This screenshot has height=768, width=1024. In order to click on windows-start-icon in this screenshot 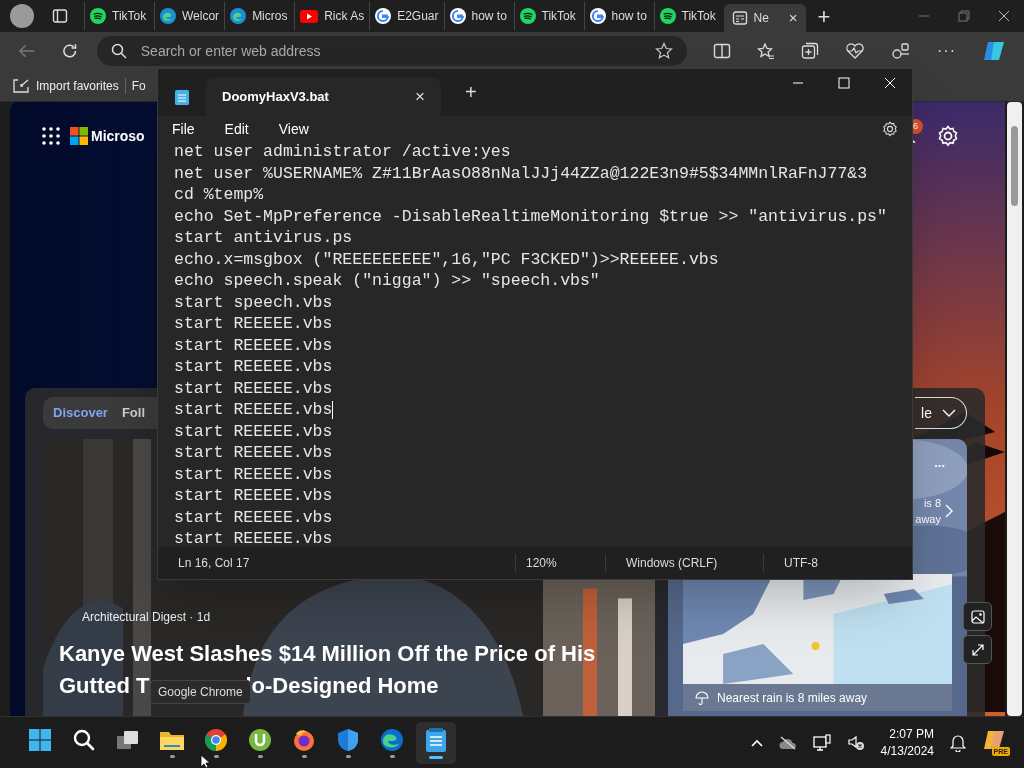, I will do `click(40, 739)`.